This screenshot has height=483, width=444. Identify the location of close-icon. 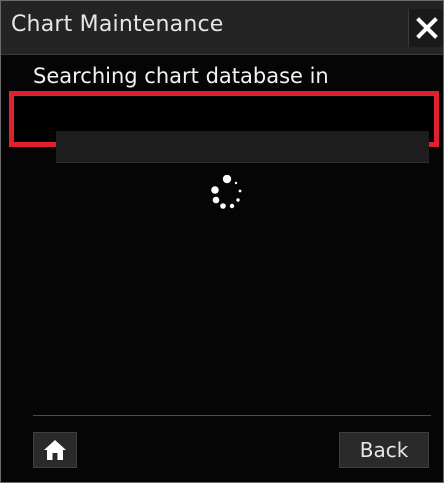
(427, 28).